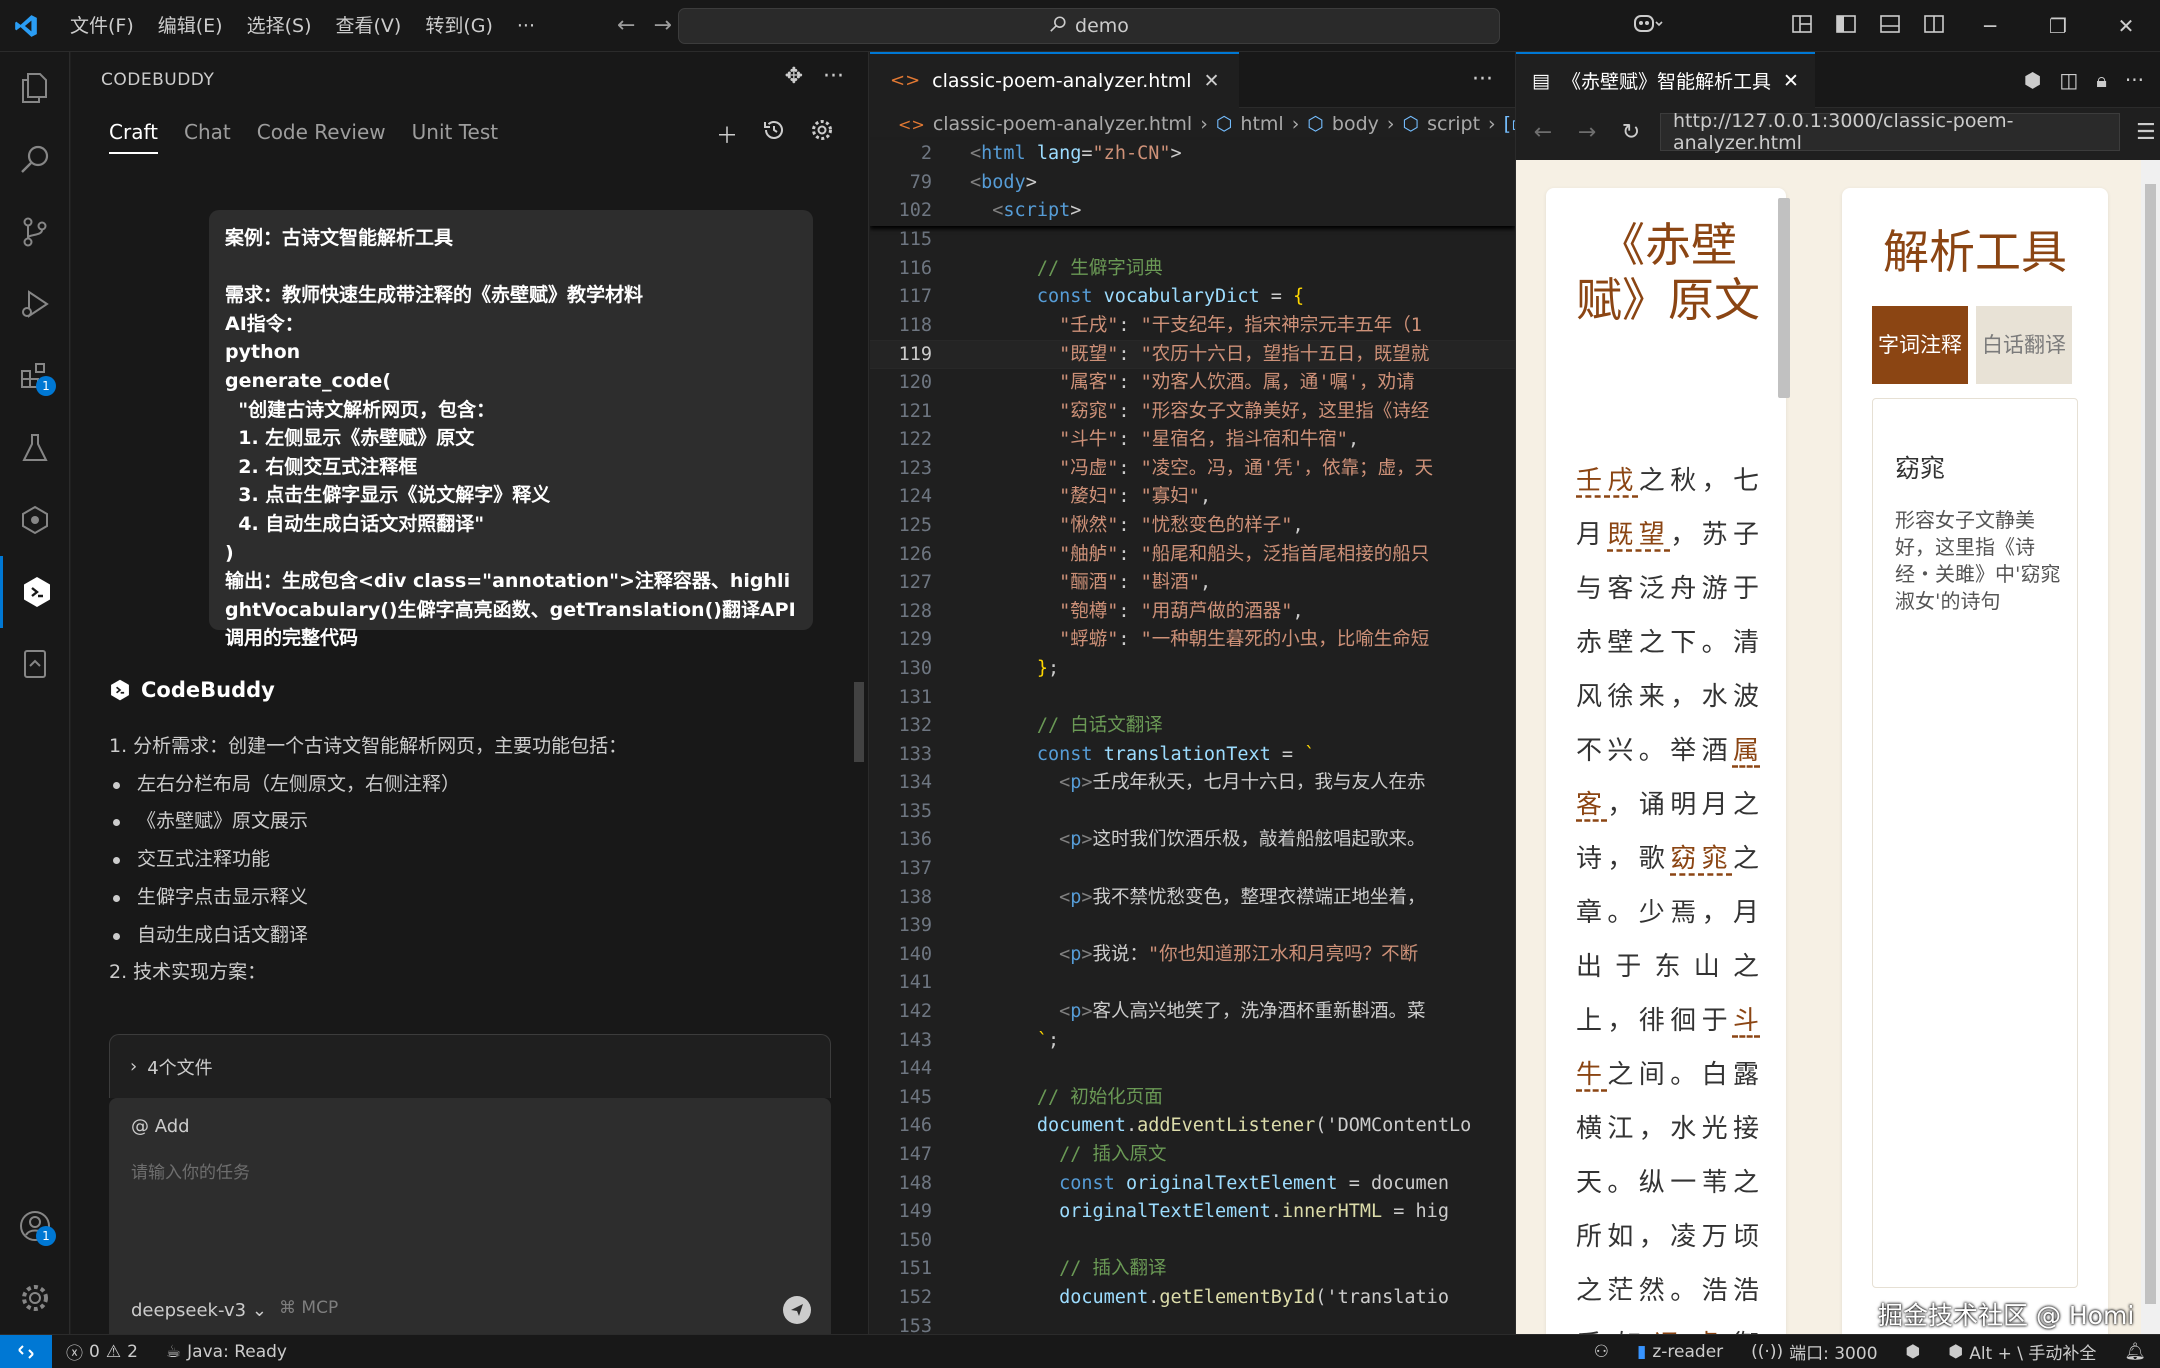 The width and height of the screenshot is (2160, 1368). Describe the element at coordinates (1784, 298) in the screenshot. I see `poem-scrollbar-thumb` at that location.